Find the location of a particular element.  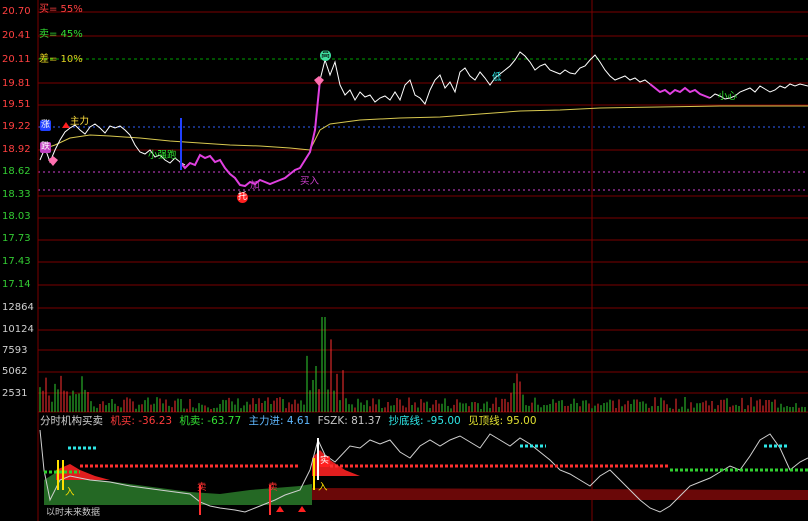

marker-zhuli: 主力 is located at coordinates (80, 121).